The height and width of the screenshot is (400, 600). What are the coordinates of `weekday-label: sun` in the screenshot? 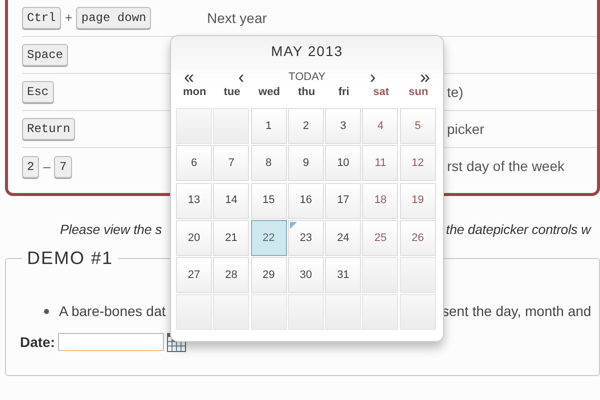 It's located at (419, 92).